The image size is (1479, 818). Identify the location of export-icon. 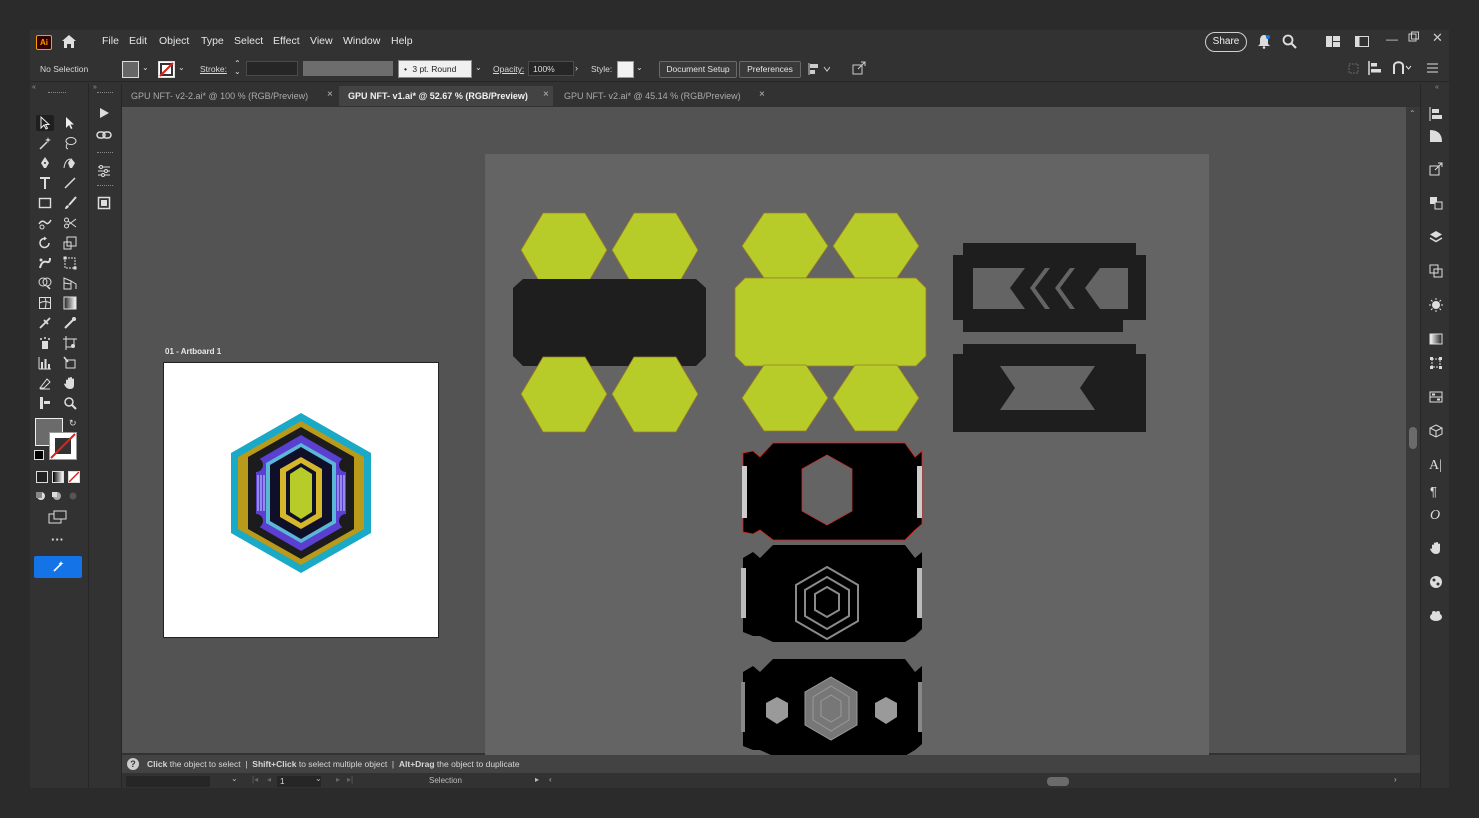
(859, 69).